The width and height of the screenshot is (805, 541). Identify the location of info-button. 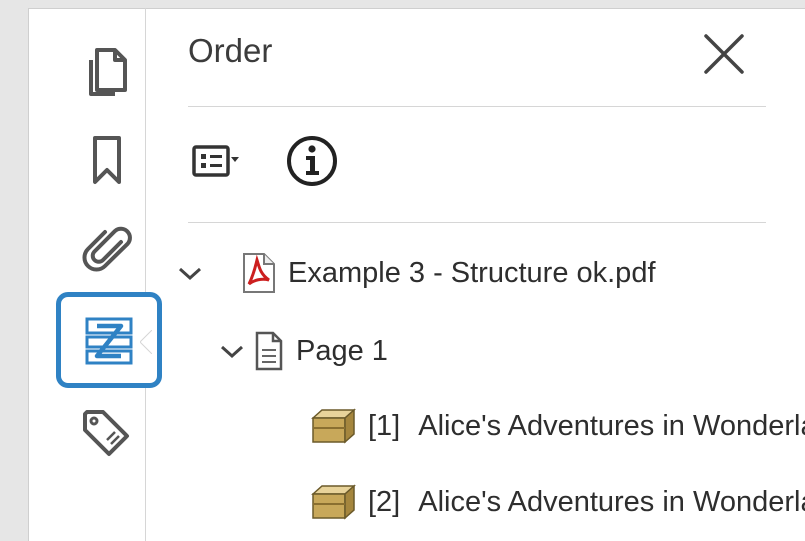
(312, 161).